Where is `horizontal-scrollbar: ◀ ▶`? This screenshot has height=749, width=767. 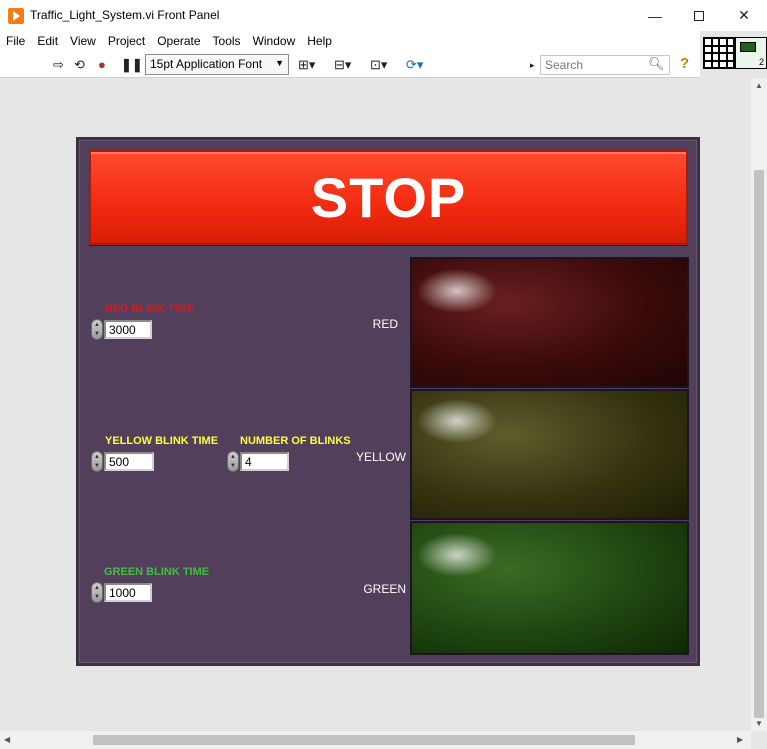
horizontal-scrollbar: ◀ ▶ is located at coordinates (375, 740).